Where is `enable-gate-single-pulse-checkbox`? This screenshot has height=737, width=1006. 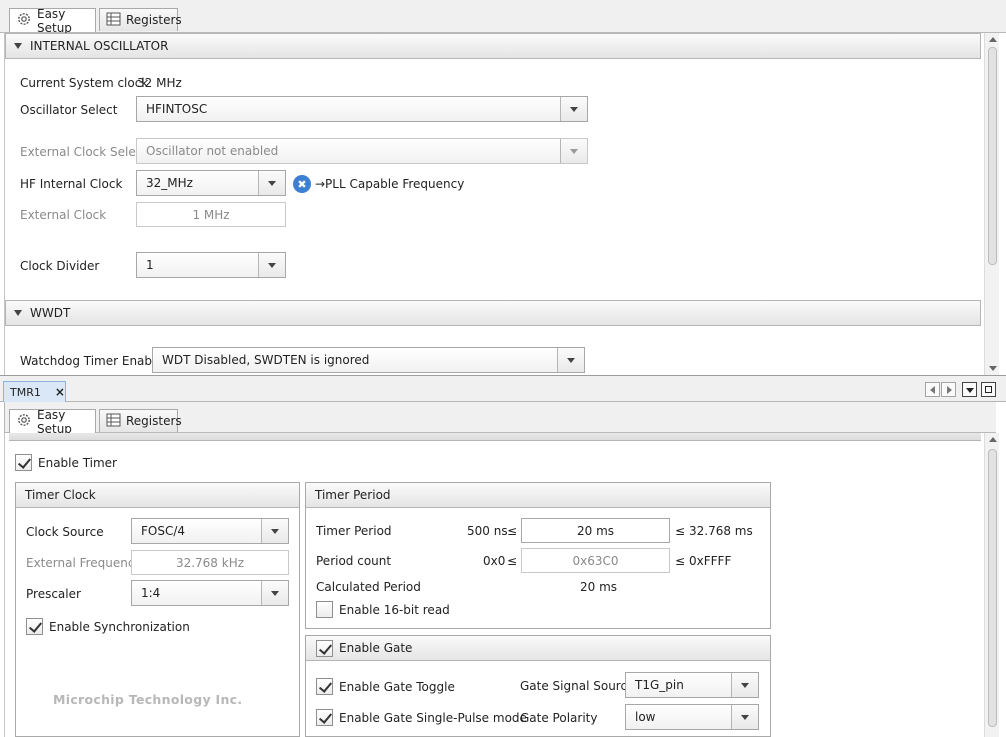 enable-gate-single-pulse-checkbox is located at coordinates (324, 717).